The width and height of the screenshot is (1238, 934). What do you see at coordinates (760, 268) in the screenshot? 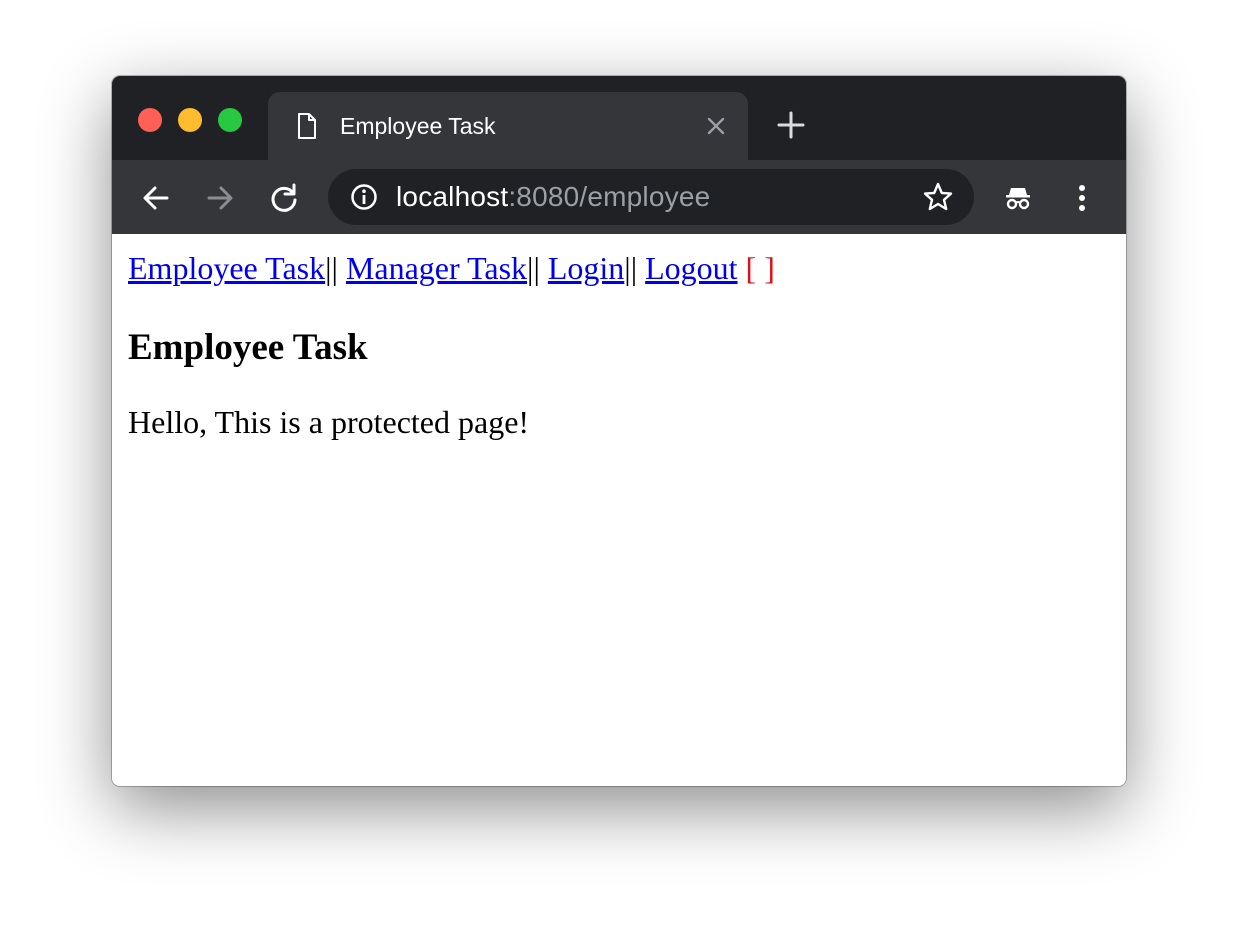
I see `user-roles-text: [ ]` at bounding box center [760, 268].